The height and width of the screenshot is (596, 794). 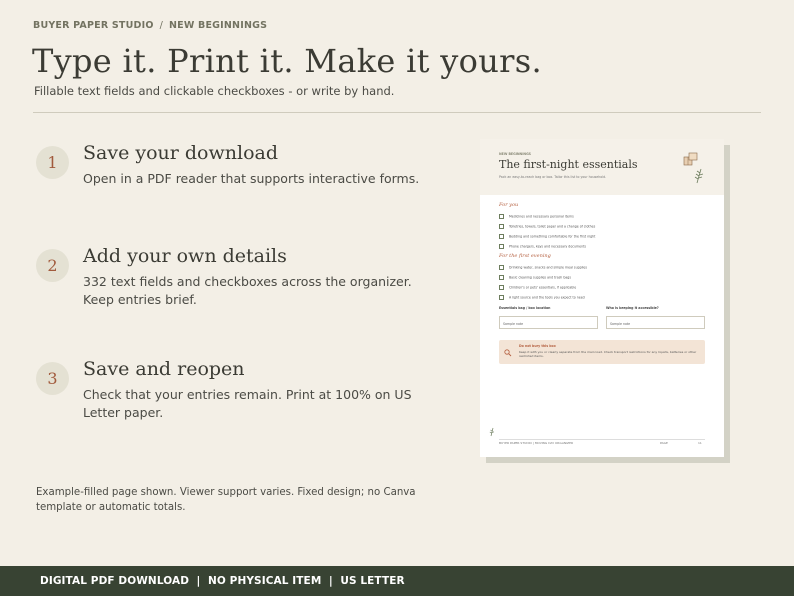 What do you see at coordinates (181, 153) in the screenshot?
I see `step-title: Save your download` at bounding box center [181, 153].